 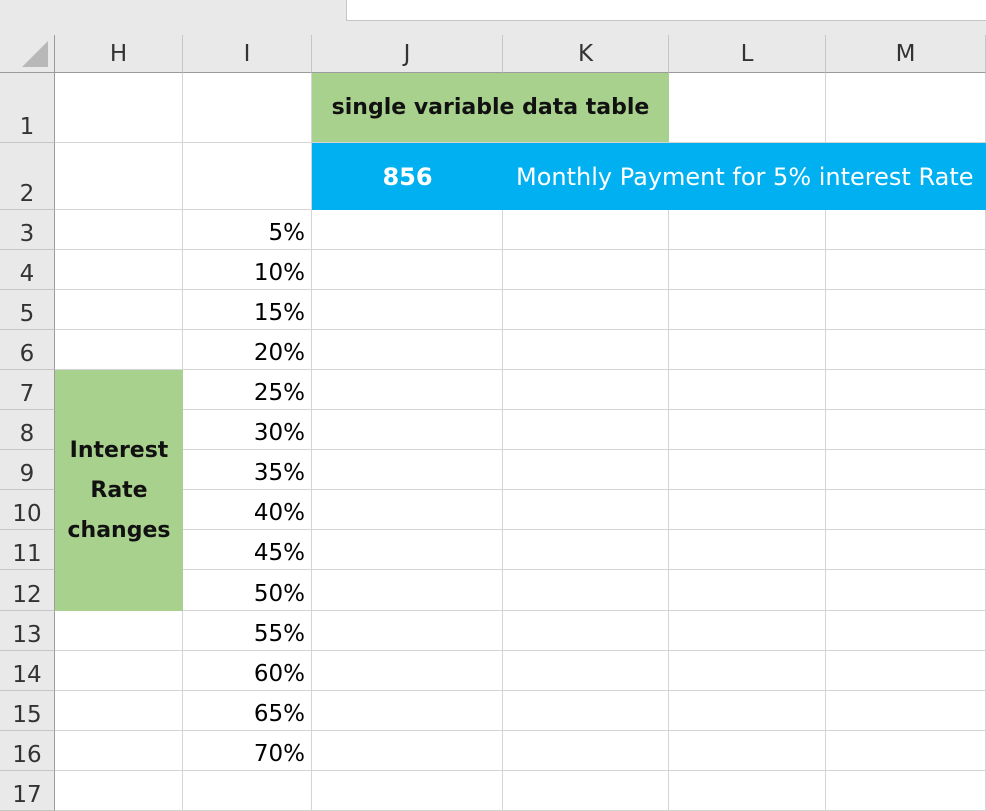 What do you see at coordinates (906, 54) in the screenshot?
I see `column-header-M: M` at bounding box center [906, 54].